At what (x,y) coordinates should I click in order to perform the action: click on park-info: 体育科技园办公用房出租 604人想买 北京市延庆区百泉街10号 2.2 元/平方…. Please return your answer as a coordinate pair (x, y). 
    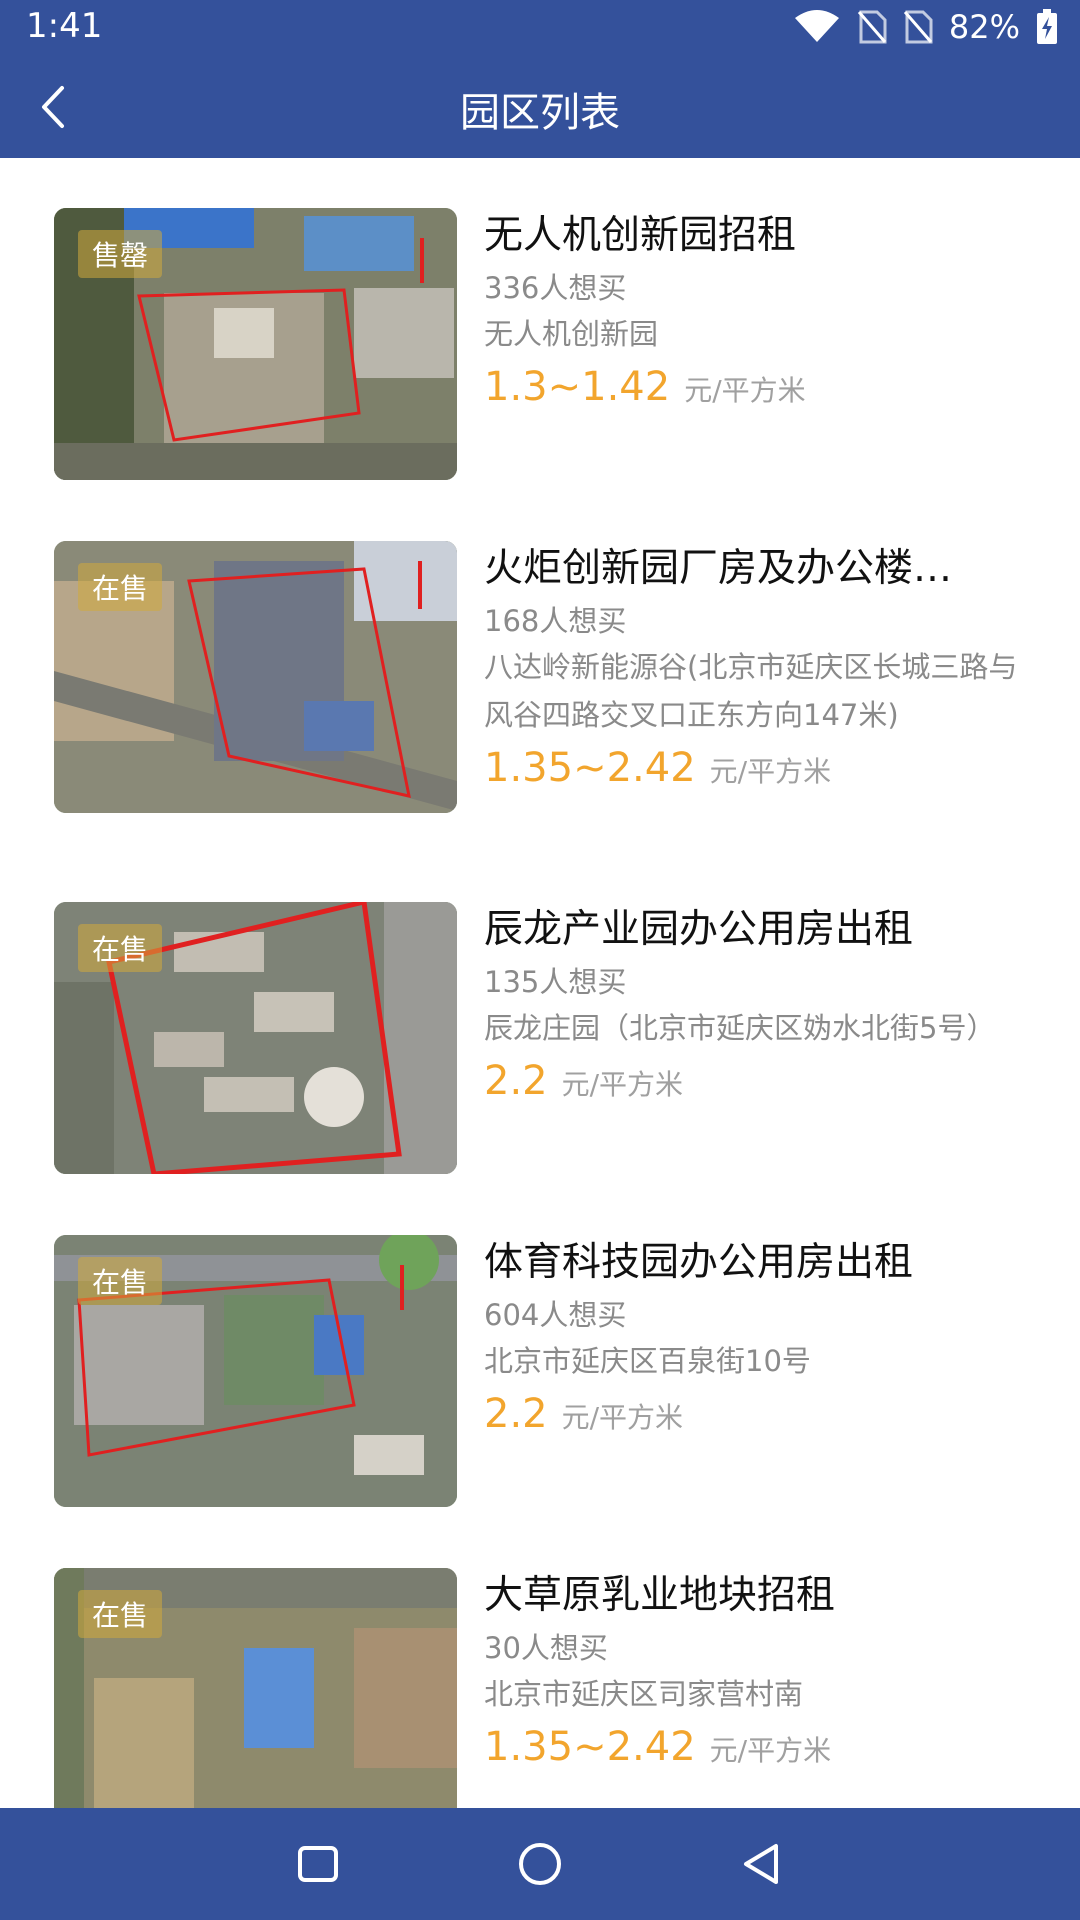
    Looking at the image, I should click on (754, 1336).